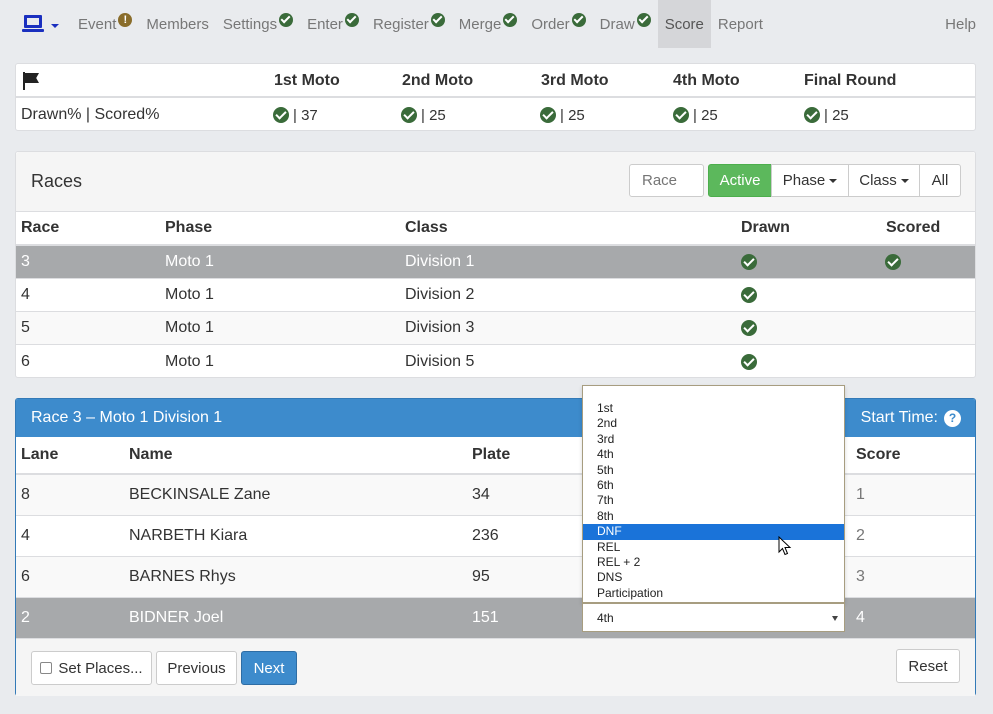 The height and width of the screenshot is (714, 993). Describe the element at coordinates (495, 361) in the screenshot. I see `race-row: 6 Moto 1 Division 5` at that location.